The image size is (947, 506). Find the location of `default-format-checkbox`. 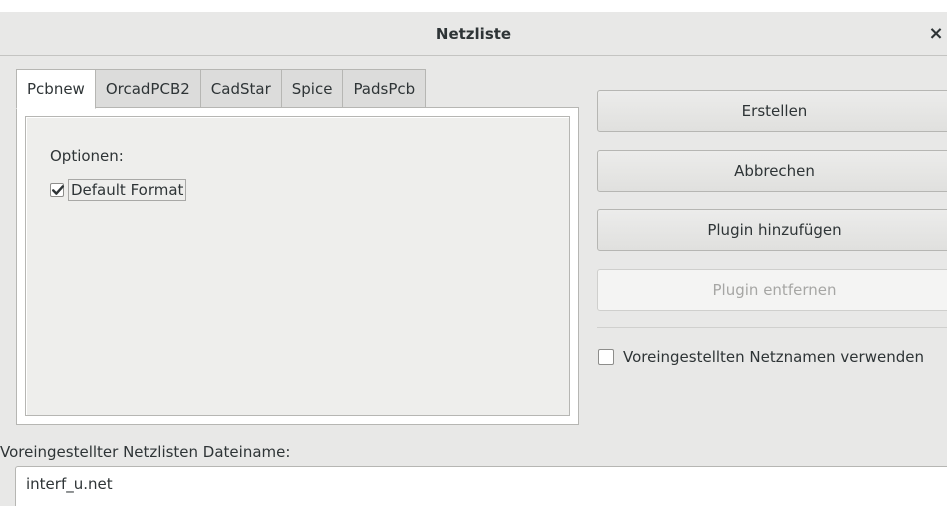

default-format-checkbox is located at coordinates (57, 190).